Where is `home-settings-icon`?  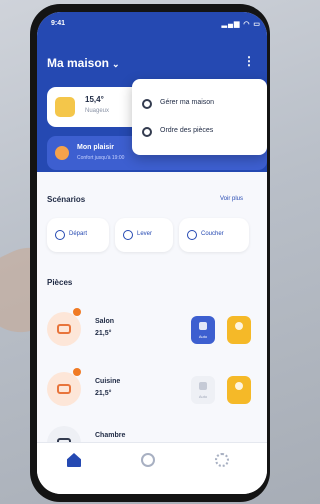
home-settings-icon is located at coordinates (147, 104).